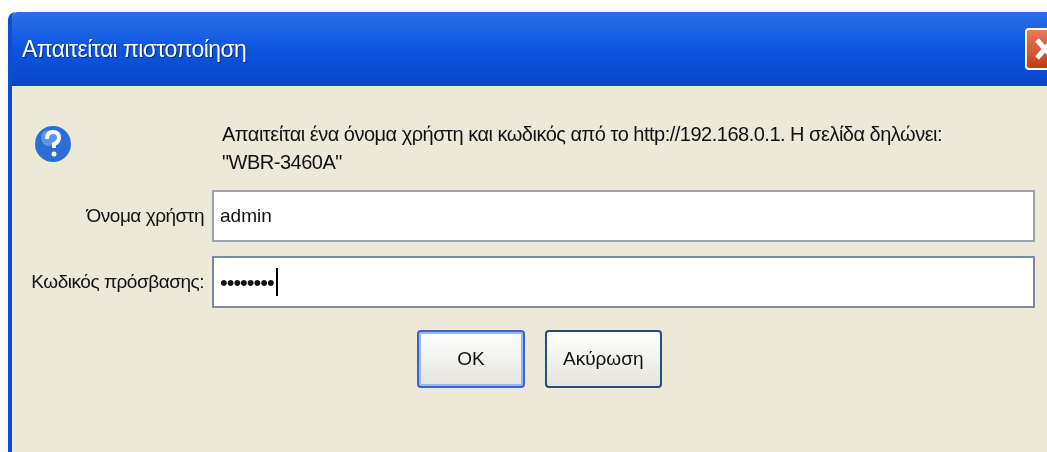 Image resolution: width=1047 pixels, height=452 pixels. I want to click on field-label: Κωδικός πρόσβασης:, so click(117, 281).